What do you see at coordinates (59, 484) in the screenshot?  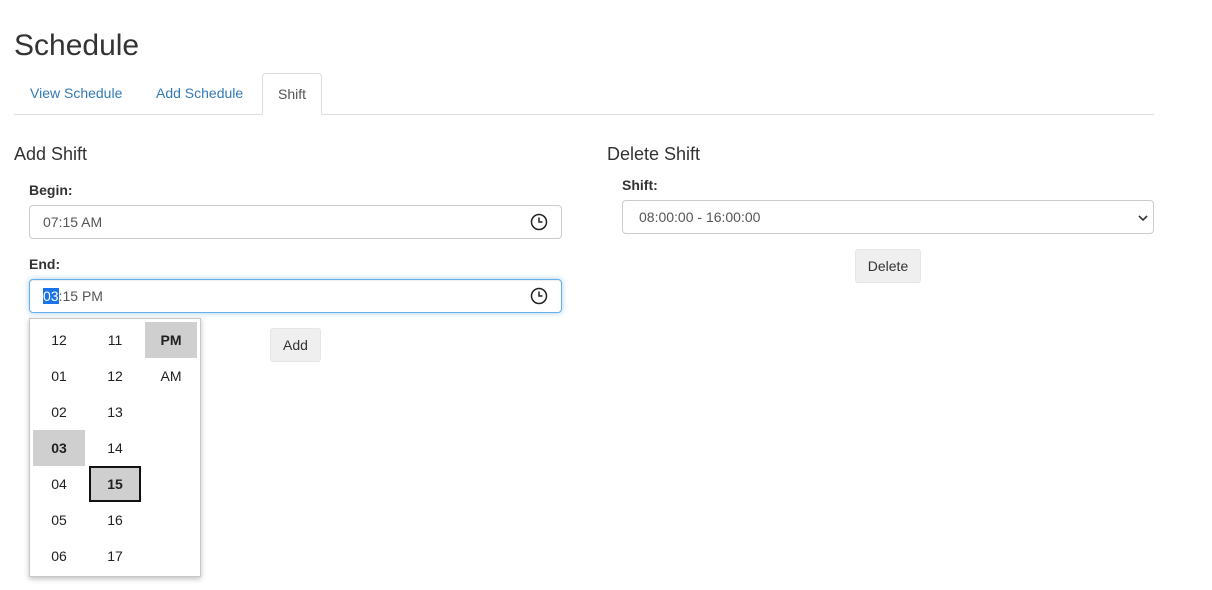 I see `hour-option: 04` at bounding box center [59, 484].